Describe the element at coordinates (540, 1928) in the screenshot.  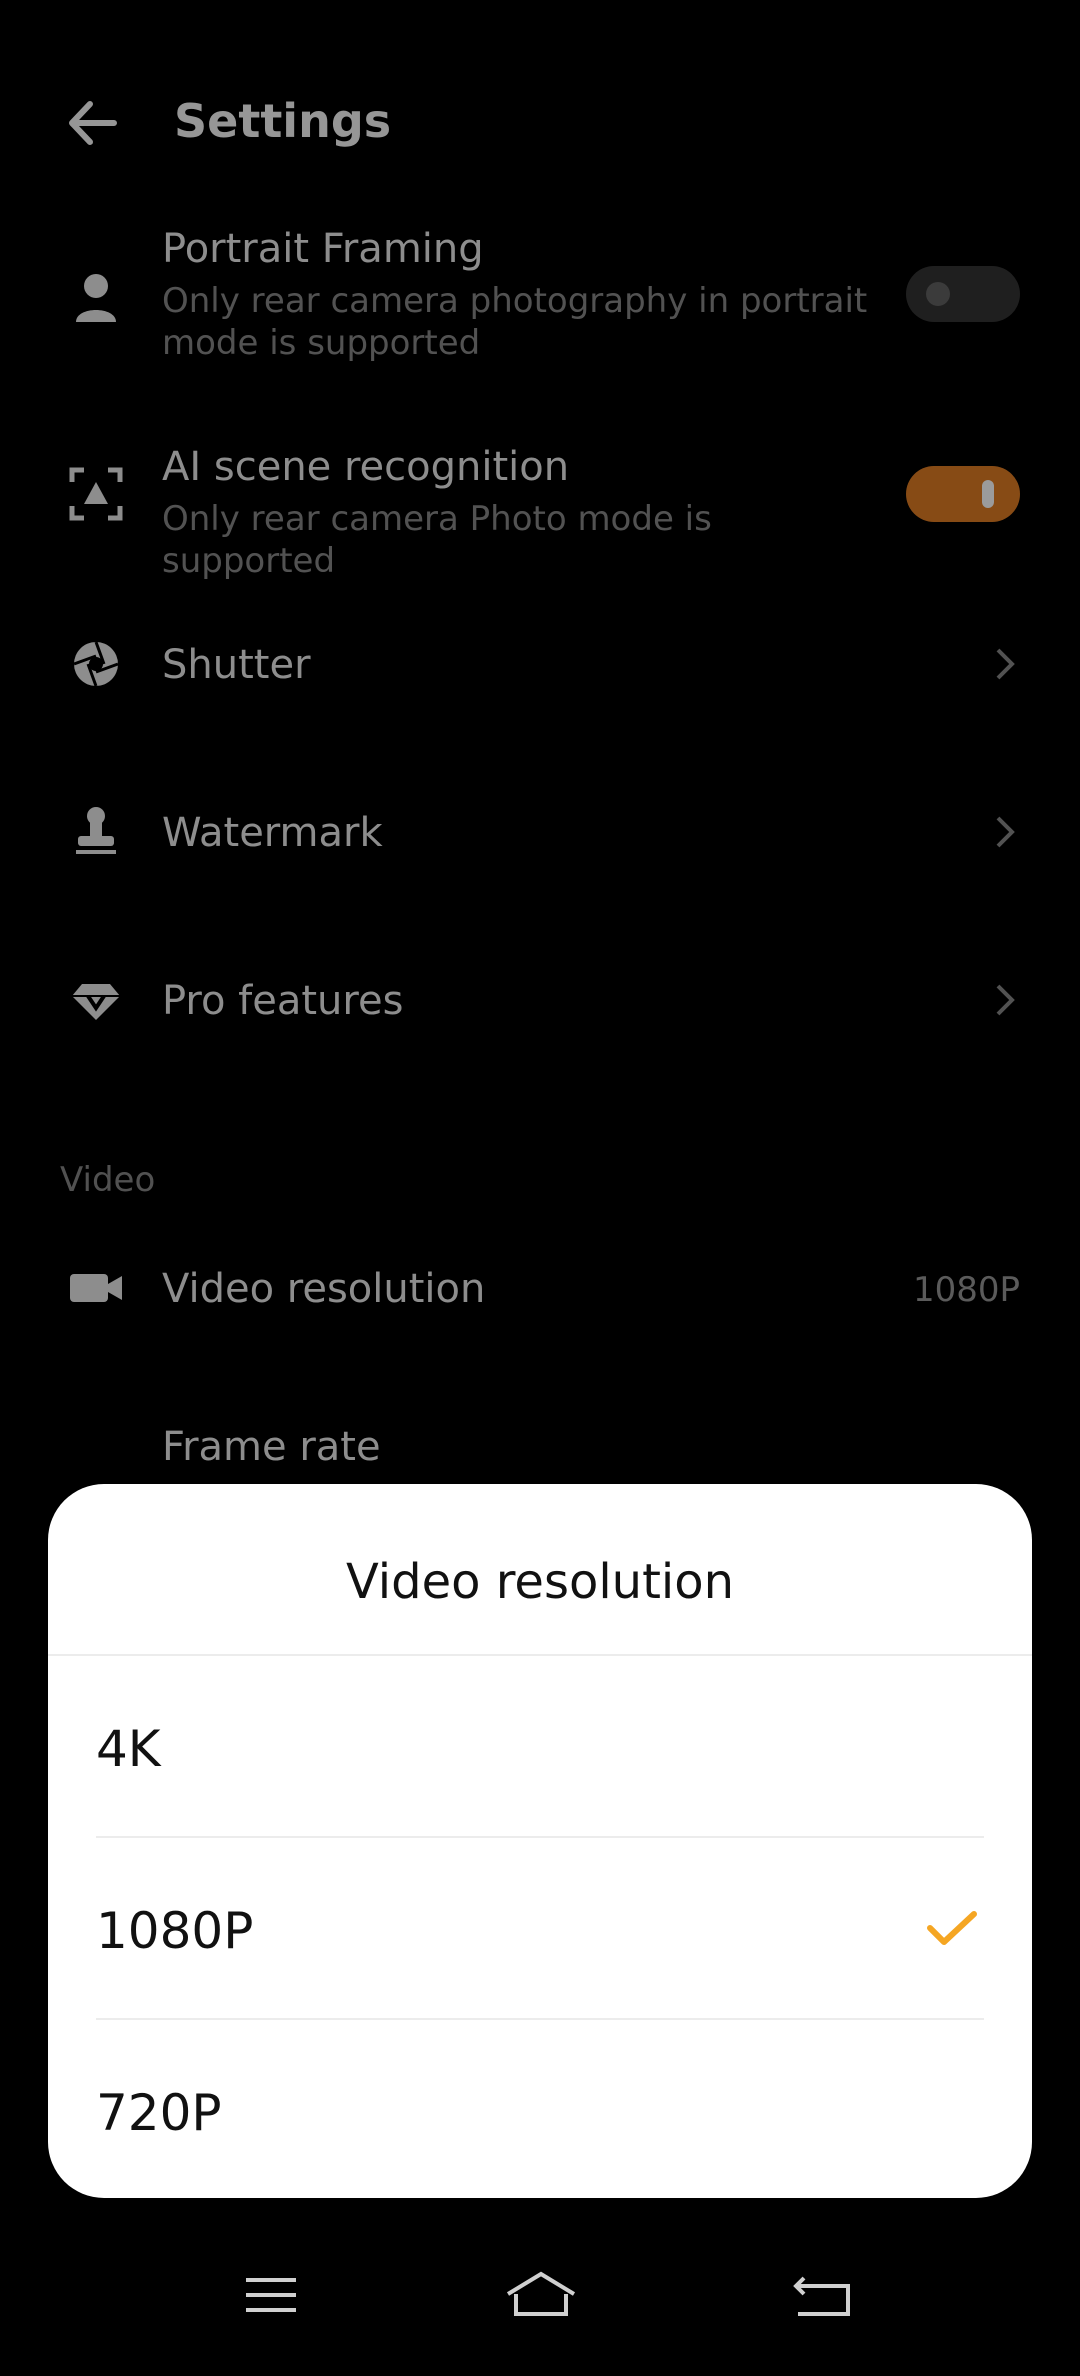
I see `option-1080p: 1080P` at that location.